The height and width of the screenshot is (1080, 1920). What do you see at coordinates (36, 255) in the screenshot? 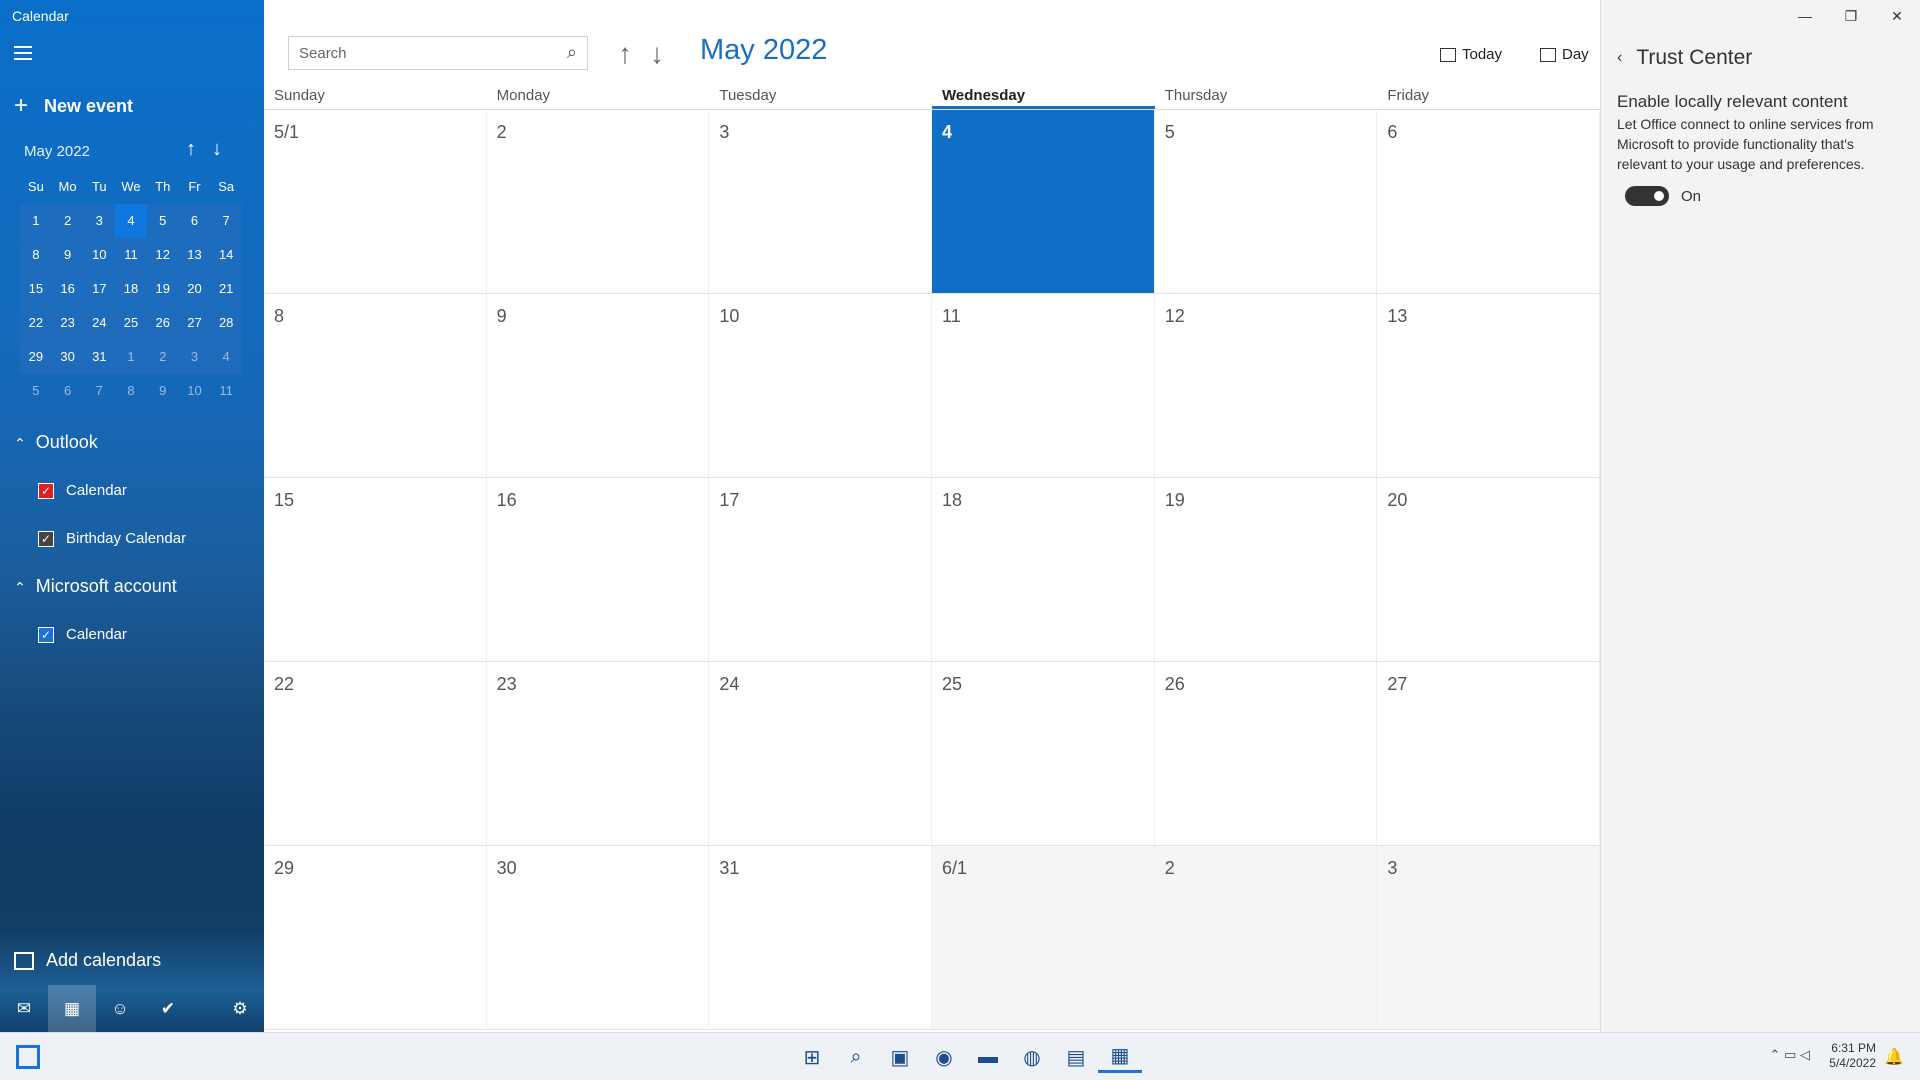
I see `mini-day: 8` at bounding box center [36, 255].